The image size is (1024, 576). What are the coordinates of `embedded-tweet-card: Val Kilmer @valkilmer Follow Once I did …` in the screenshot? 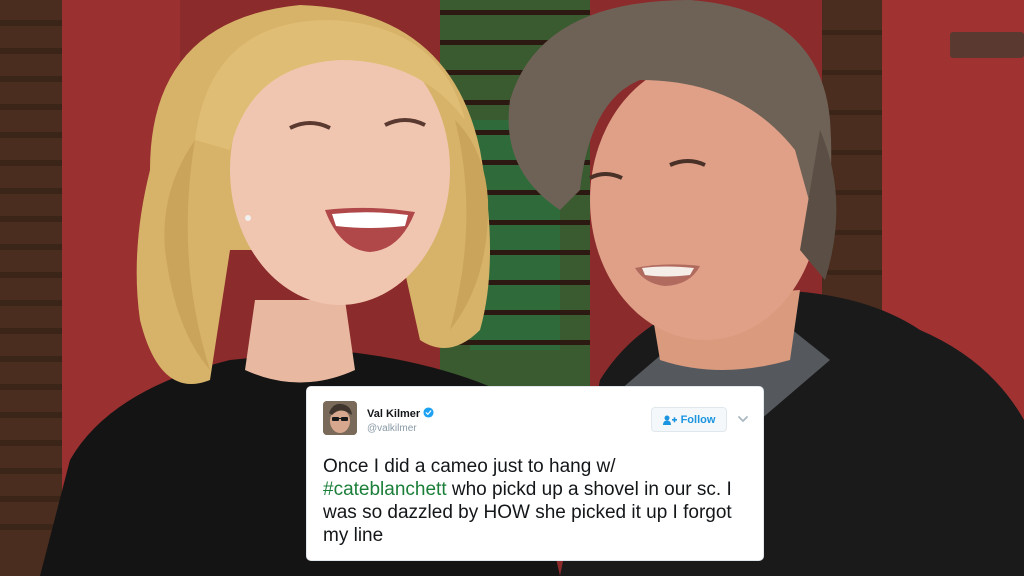 It's located at (535, 473).